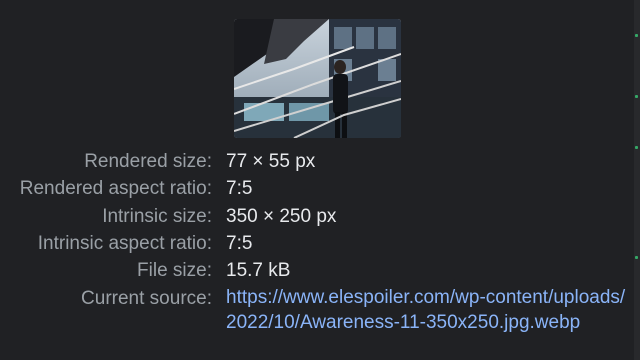 Image resolution: width=640 pixels, height=360 pixels. I want to click on rendered-size-label: Rendered size:, so click(148, 161).